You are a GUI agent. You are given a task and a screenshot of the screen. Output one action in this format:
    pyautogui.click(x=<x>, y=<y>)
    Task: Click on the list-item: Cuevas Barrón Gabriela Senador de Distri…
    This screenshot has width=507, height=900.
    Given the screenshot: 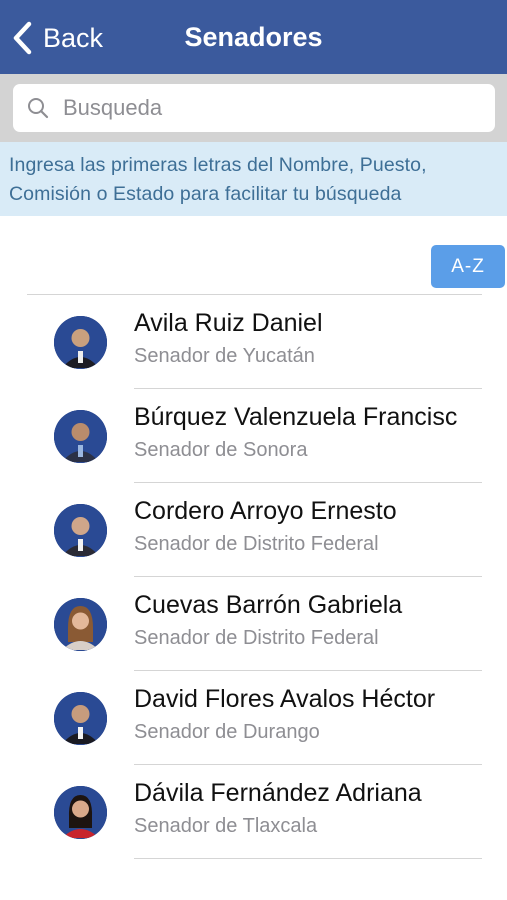 What is the action you would take?
    pyautogui.click(x=253, y=624)
    